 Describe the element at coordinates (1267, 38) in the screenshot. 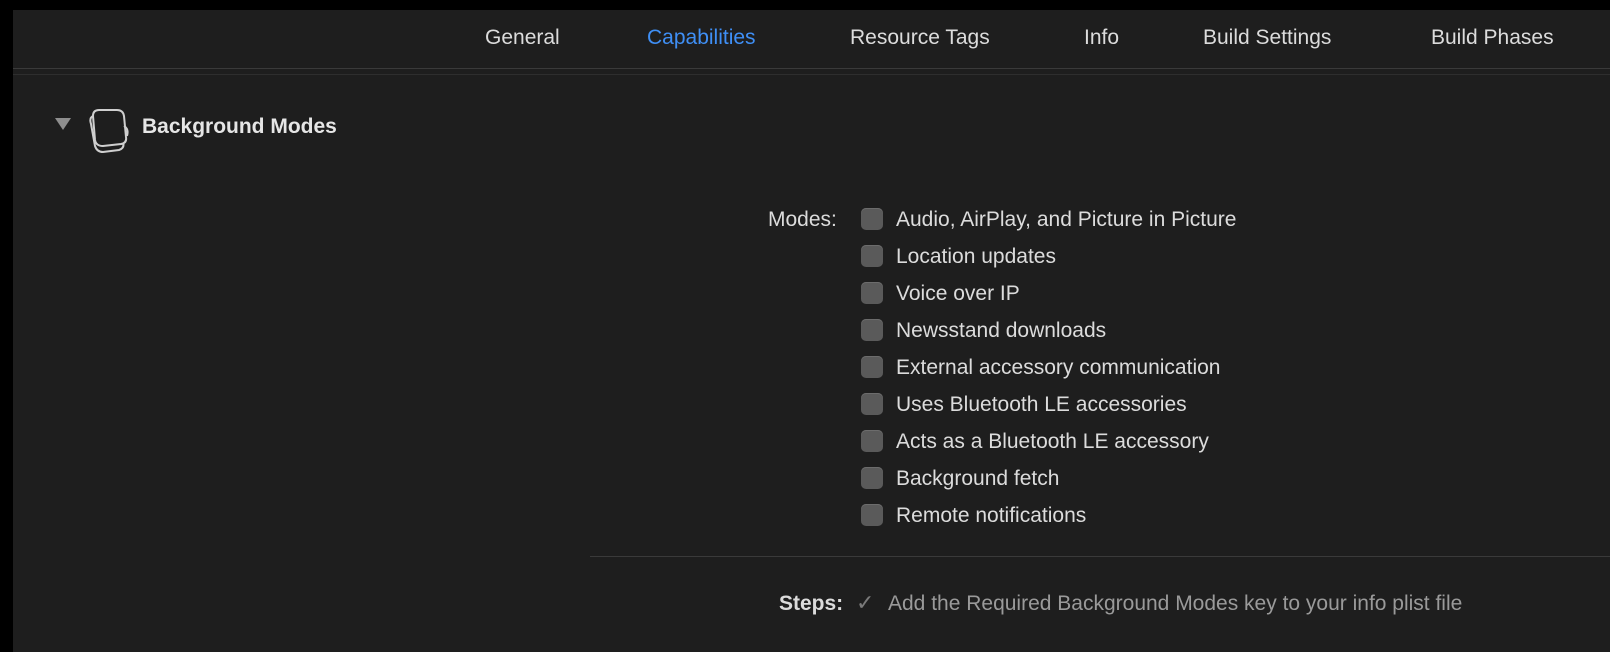

I see `tab-build-settings: Build Settings` at that location.